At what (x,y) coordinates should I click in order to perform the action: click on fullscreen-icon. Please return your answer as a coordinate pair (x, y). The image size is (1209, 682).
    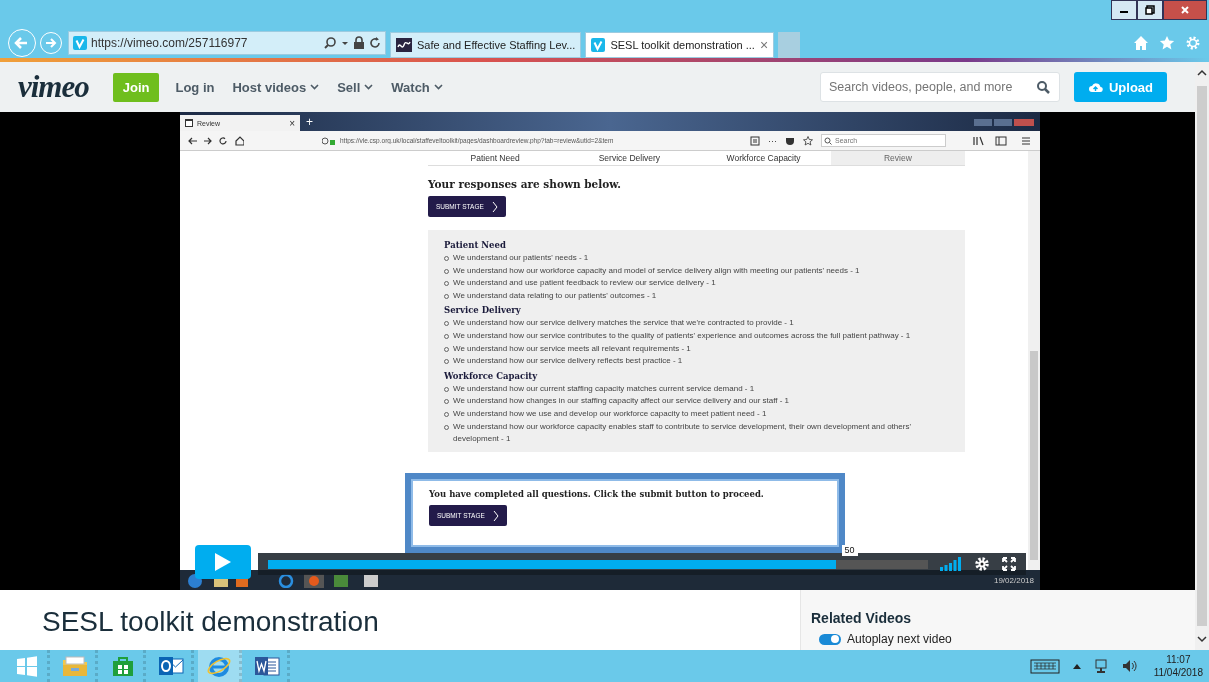
    Looking at the image, I should click on (1009, 564).